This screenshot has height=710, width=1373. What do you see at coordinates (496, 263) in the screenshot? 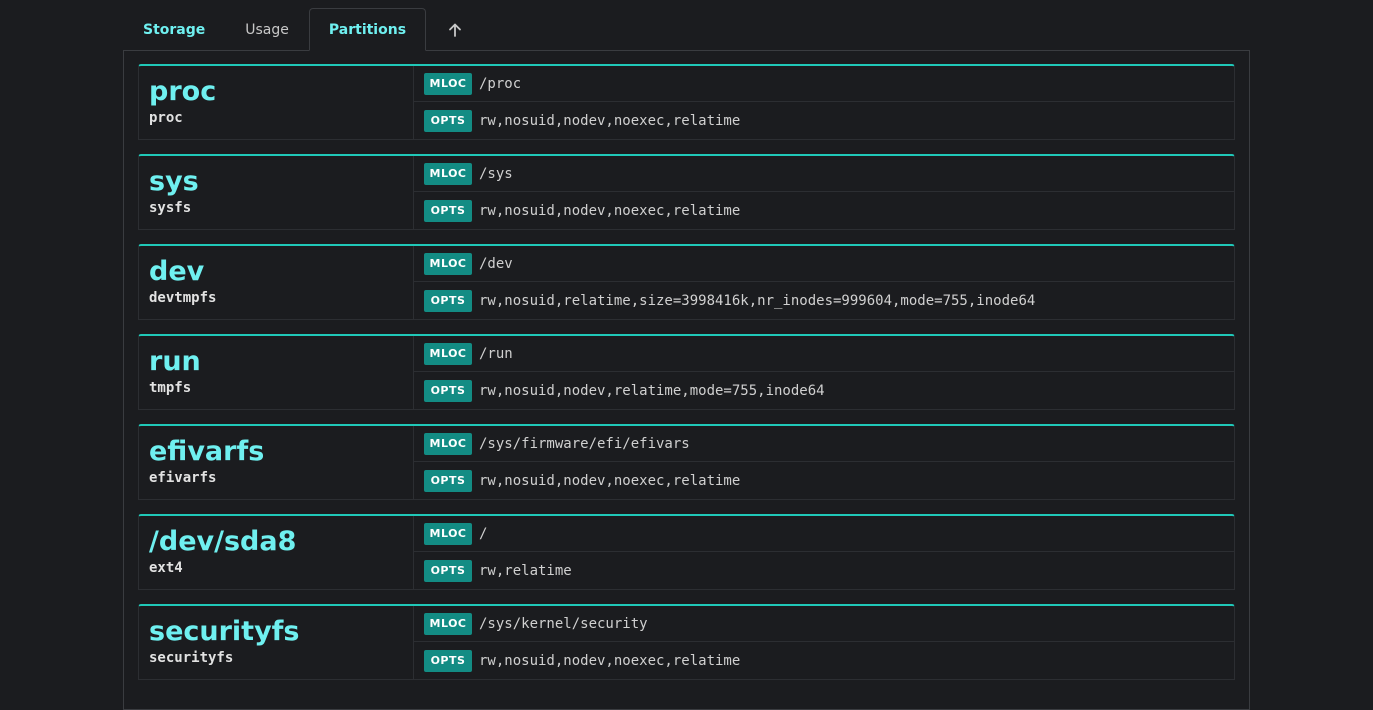
I see `mount-location: /dev` at bounding box center [496, 263].